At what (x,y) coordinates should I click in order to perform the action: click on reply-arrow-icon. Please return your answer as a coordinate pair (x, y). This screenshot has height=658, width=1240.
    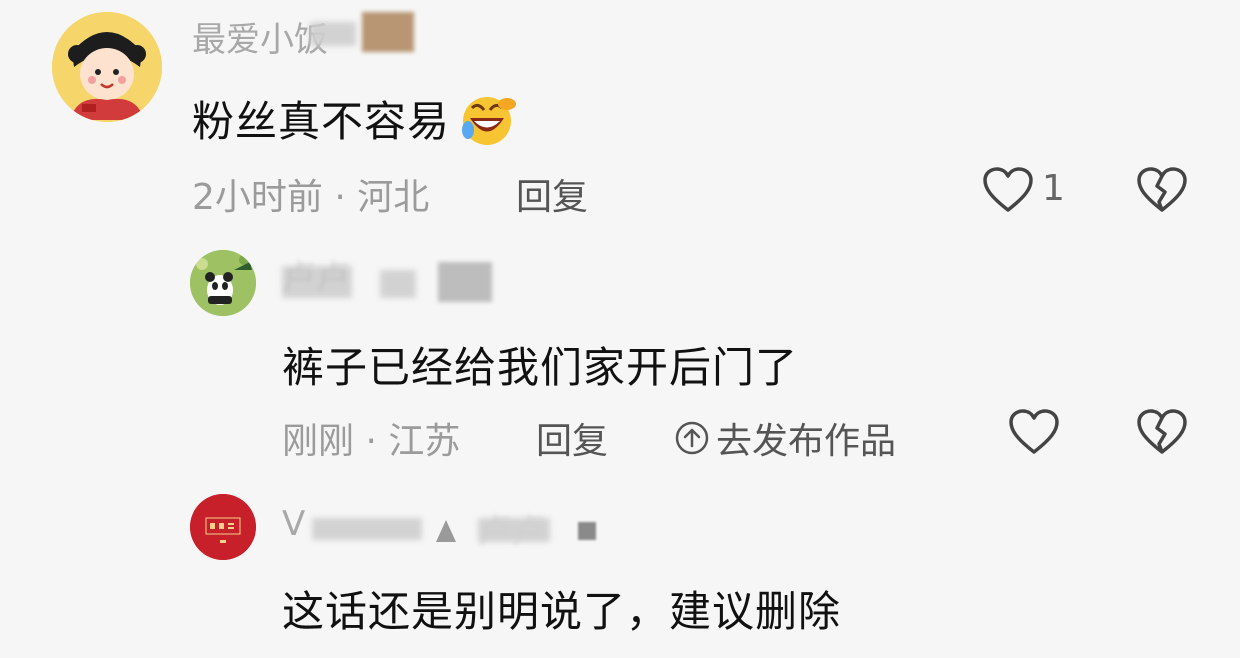
    Looking at the image, I should click on (446, 531).